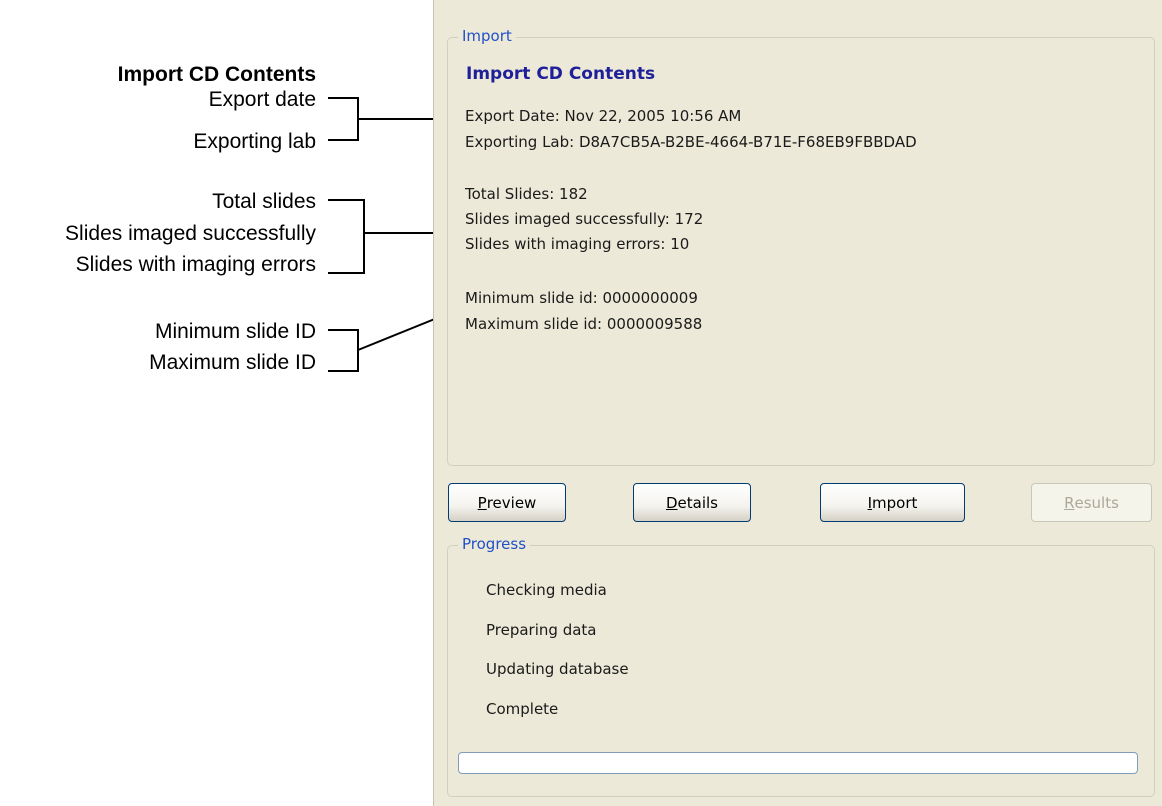 This screenshot has width=1162, height=806. I want to click on annotation-export-date: Export date, so click(262, 99).